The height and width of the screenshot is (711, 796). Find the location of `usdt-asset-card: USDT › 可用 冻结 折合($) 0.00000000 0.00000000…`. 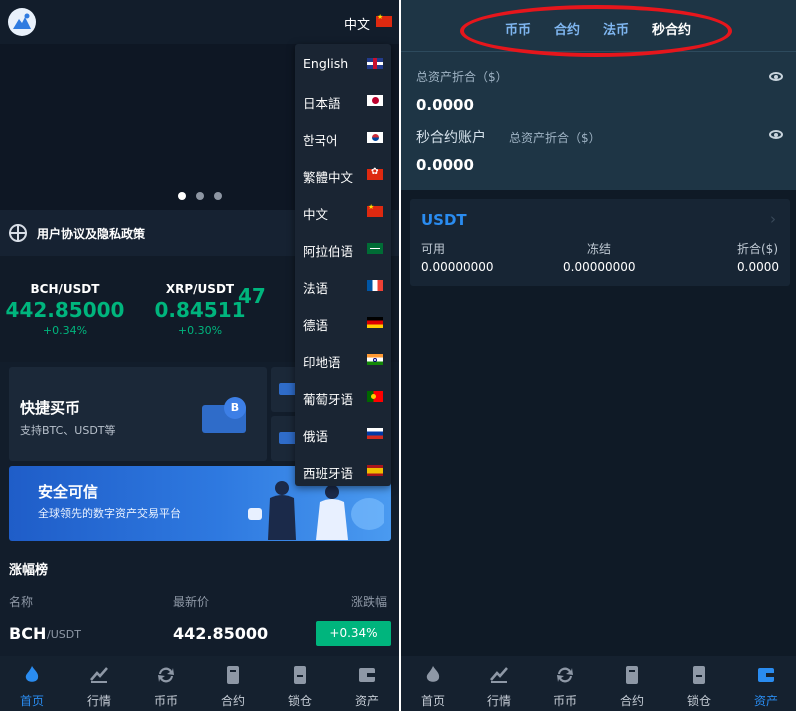

usdt-asset-card: USDT › 可用 冻结 折合($) 0.00000000 0.00000000… is located at coordinates (600, 242).